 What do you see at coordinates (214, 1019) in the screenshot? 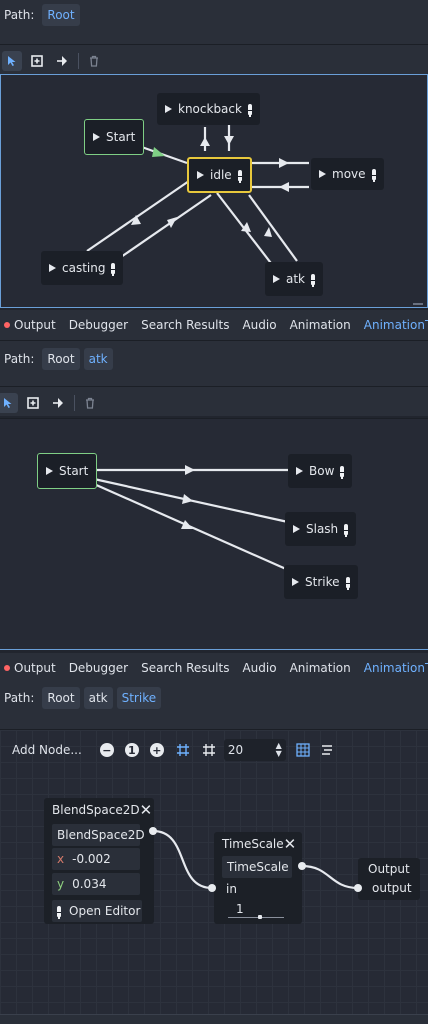
I see `bottom-scrollbar` at bounding box center [214, 1019].